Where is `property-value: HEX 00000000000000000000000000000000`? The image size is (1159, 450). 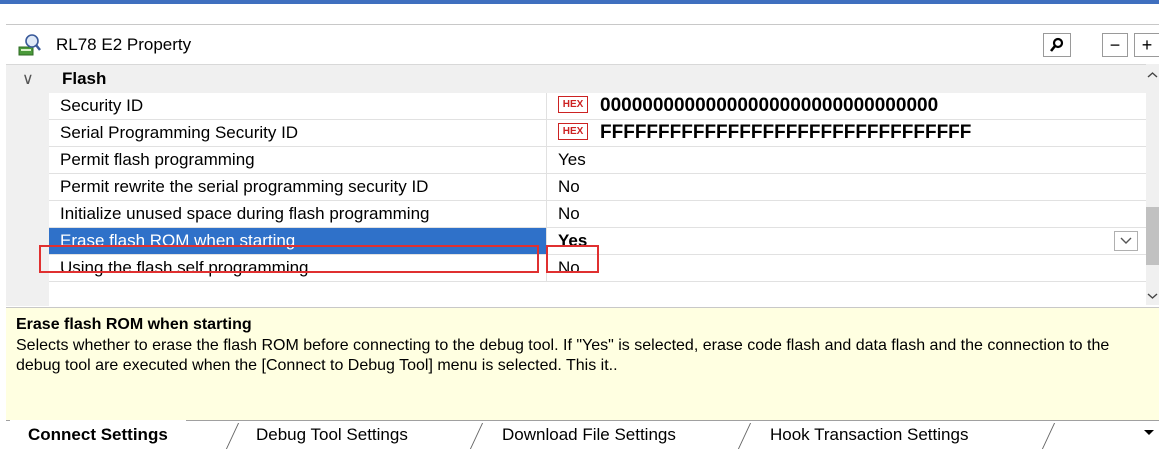 property-value: HEX 00000000000000000000000000000000 is located at coordinates (846, 106).